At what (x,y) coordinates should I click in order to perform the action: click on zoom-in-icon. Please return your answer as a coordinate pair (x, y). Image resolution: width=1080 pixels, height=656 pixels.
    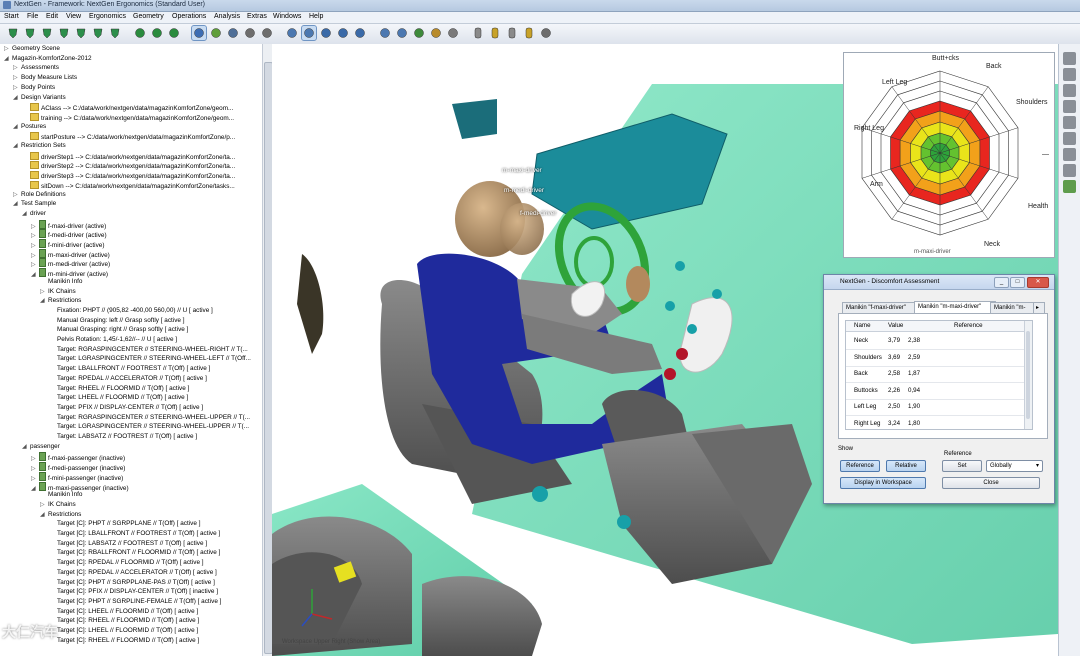
    Looking at the image, I should click on (326, 33).